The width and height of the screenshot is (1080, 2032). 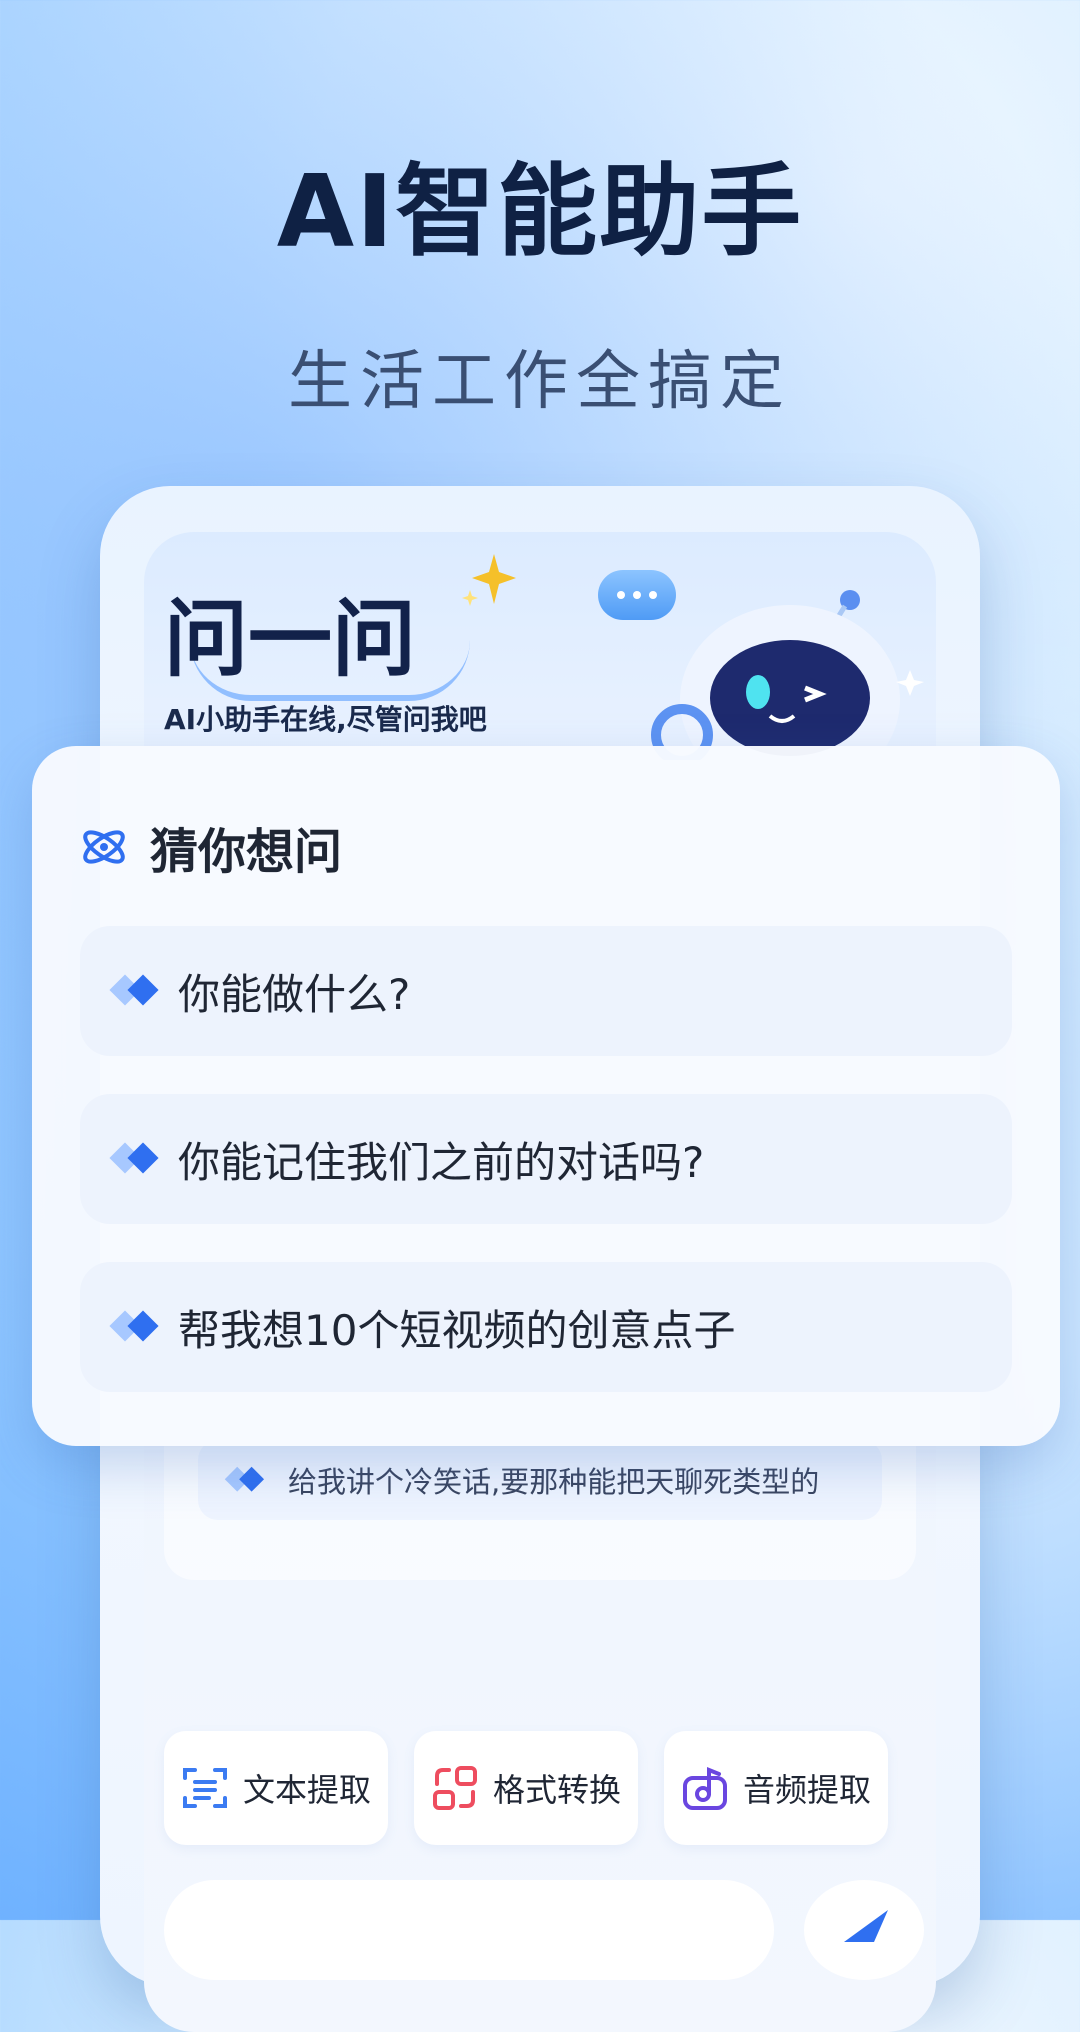 I want to click on tool-audio-extract-button: 音频提取, so click(x=776, y=1788).